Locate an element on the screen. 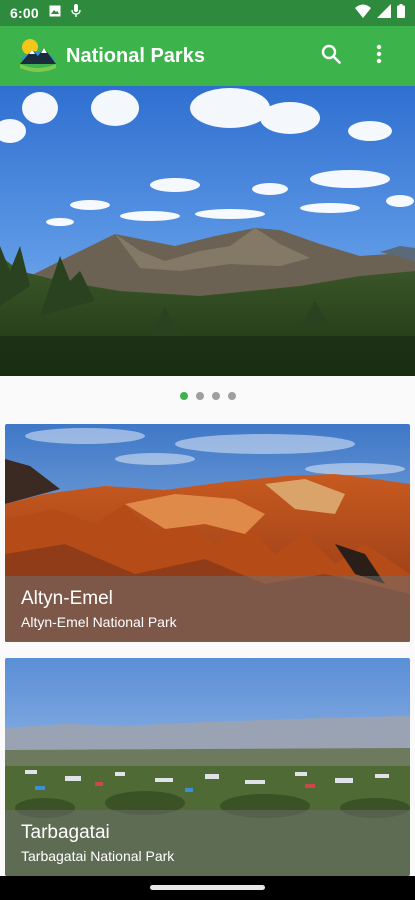  park-card-overlay: Altyn-Emel Altyn-Emel National Park is located at coordinates (207, 609).